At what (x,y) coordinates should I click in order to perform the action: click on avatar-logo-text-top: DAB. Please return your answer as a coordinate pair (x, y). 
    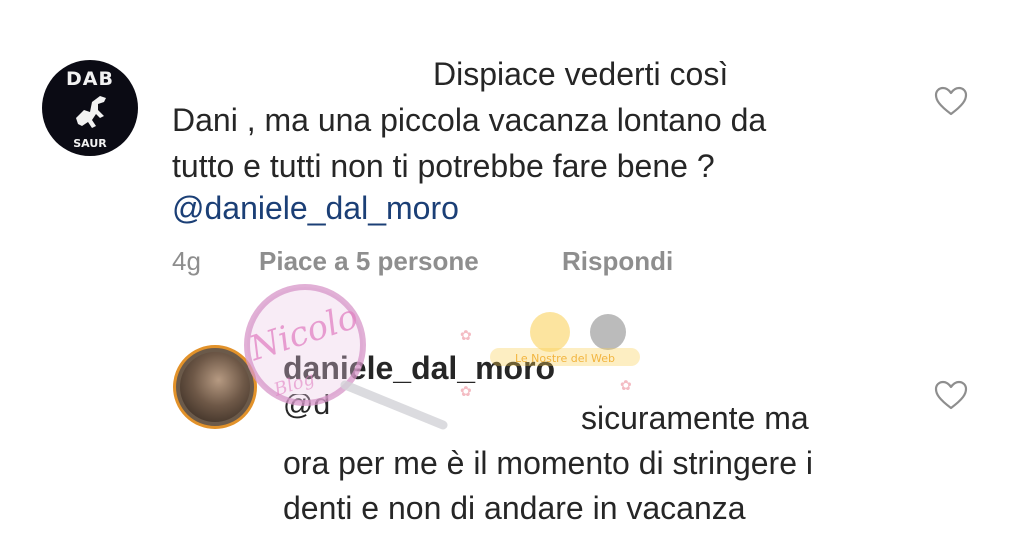
    Looking at the image, I should click on (90, 79).